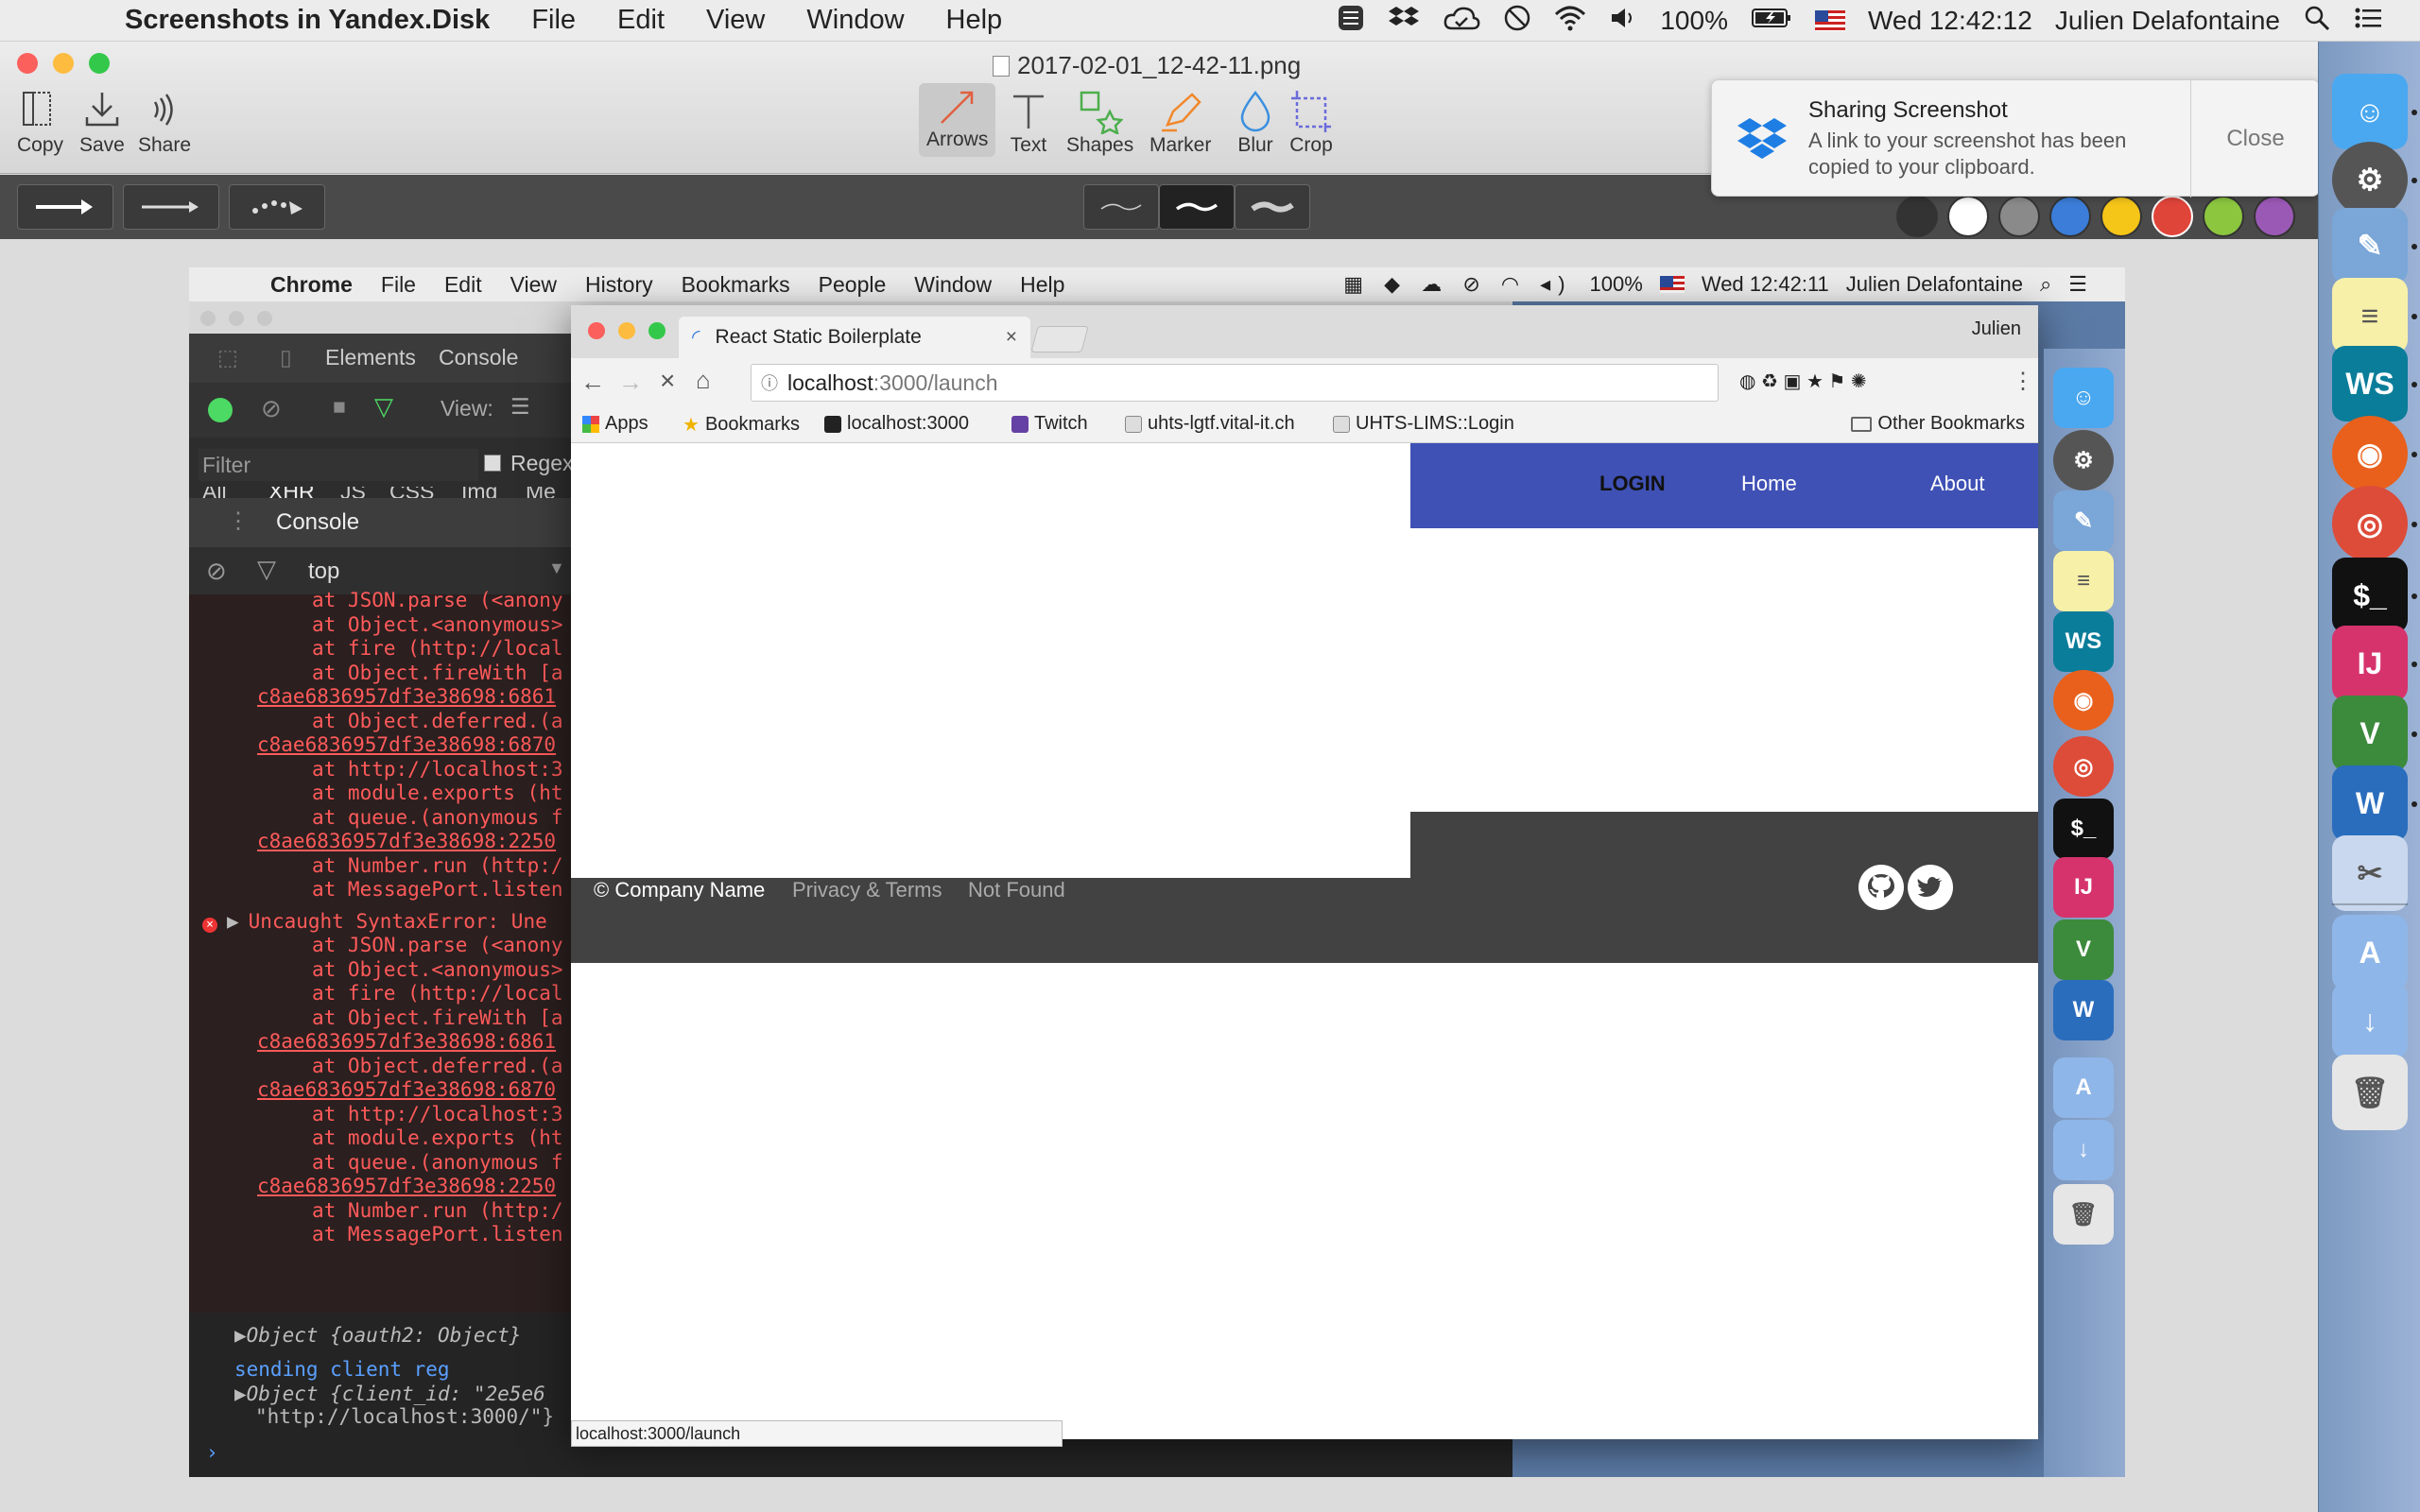  I want to click on dropbox-status-icon, so click(1404, 21).